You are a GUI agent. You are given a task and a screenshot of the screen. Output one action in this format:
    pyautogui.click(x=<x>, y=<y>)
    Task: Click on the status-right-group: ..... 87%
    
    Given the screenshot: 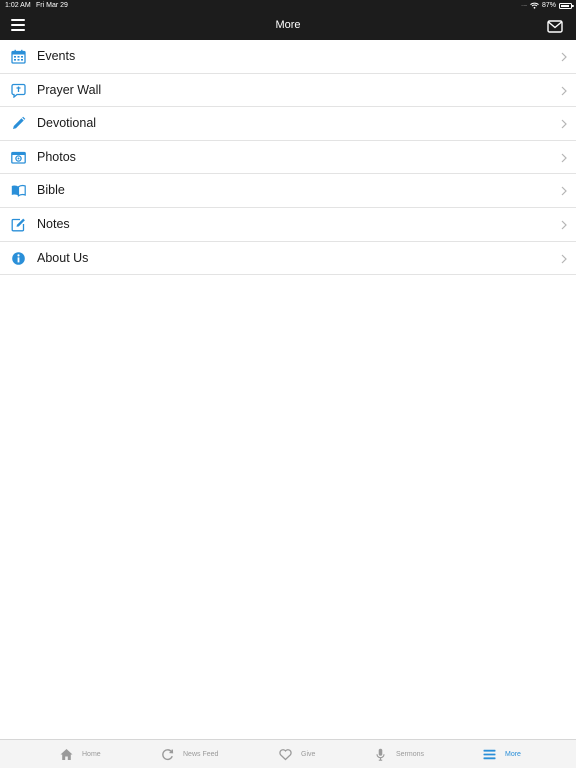 What is the action you would take?
    pyautogui.click(x=547, y=5)
    